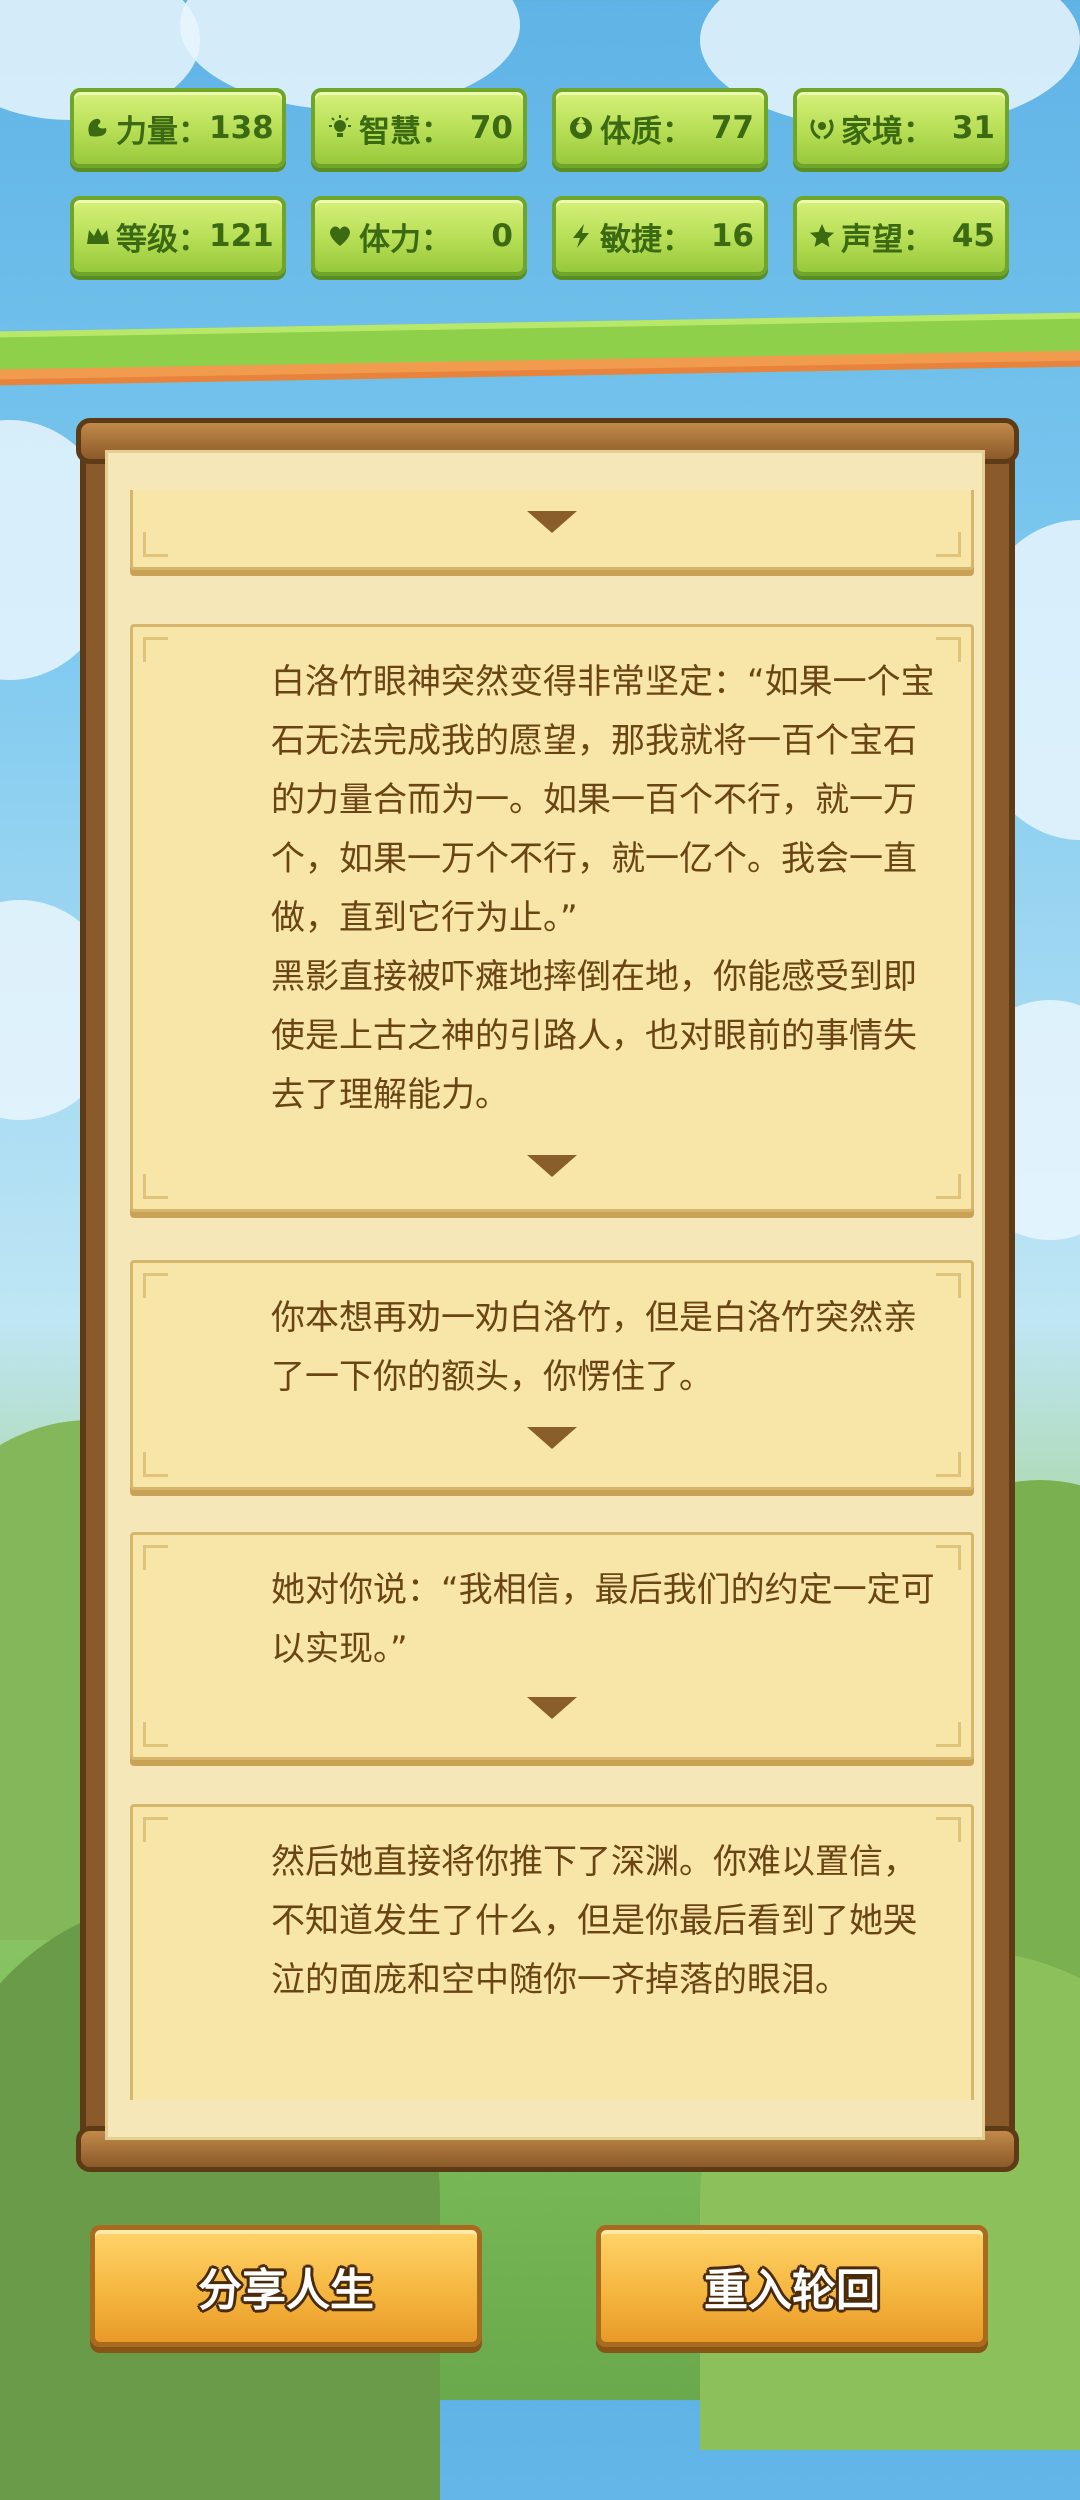 Image resolution: width=1080 pixels, height=2500 pixels. Describe the element at coordinates (98, 236) in the screenshot. I see `crown-icon` at that location.